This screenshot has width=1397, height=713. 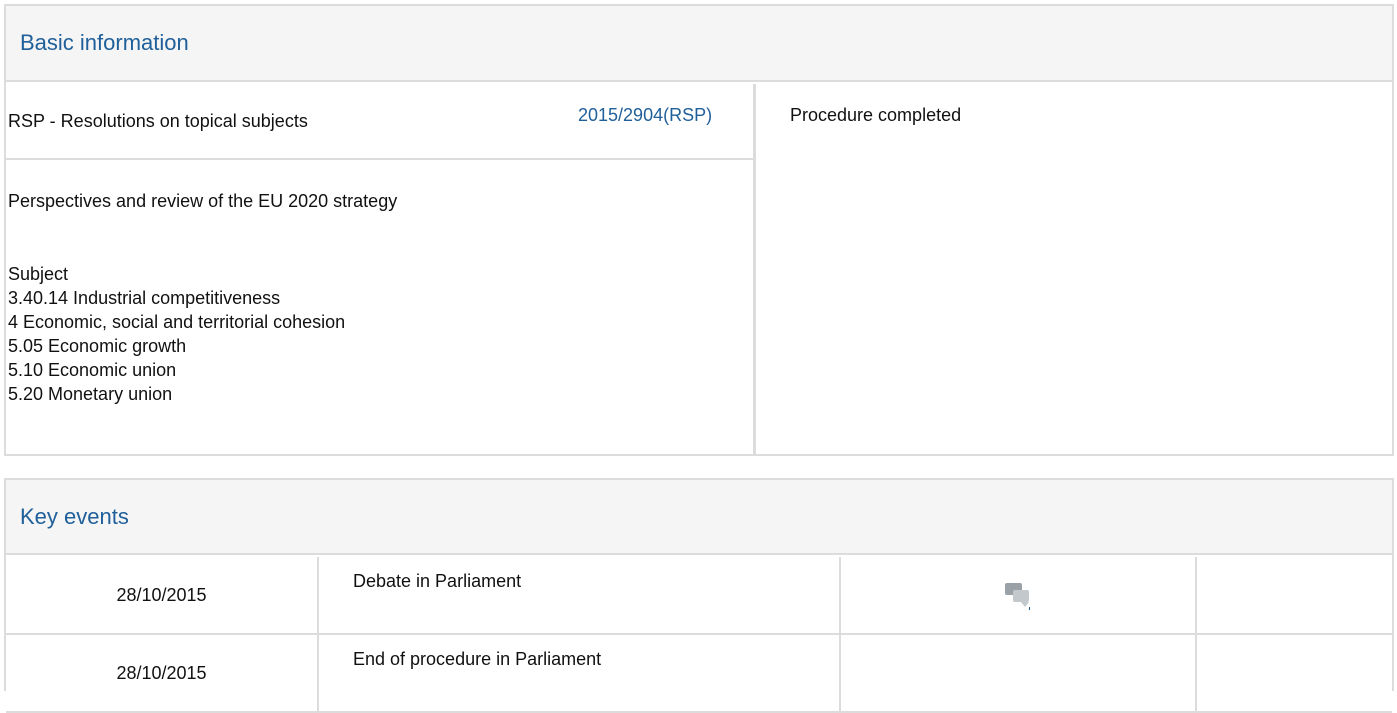 What do you see at coordinates (579, 596) in the screenshot?
I see `event-description: Debate in Parliament` at bounding box center [579, 596].